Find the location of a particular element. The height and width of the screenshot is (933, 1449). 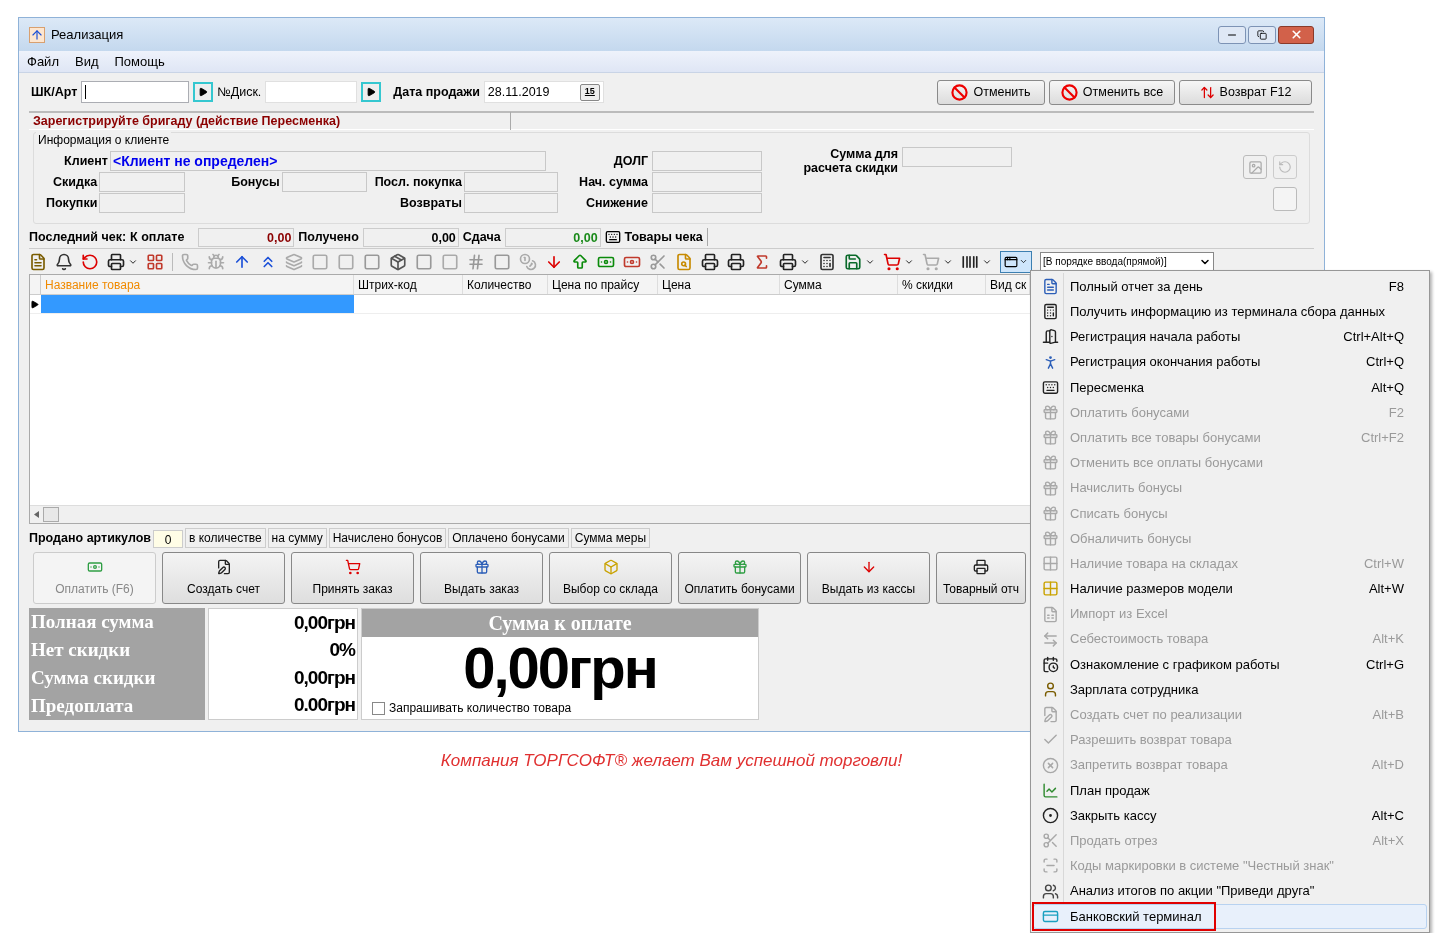

menu-toggle-button is located at coordinates (1016, 261).